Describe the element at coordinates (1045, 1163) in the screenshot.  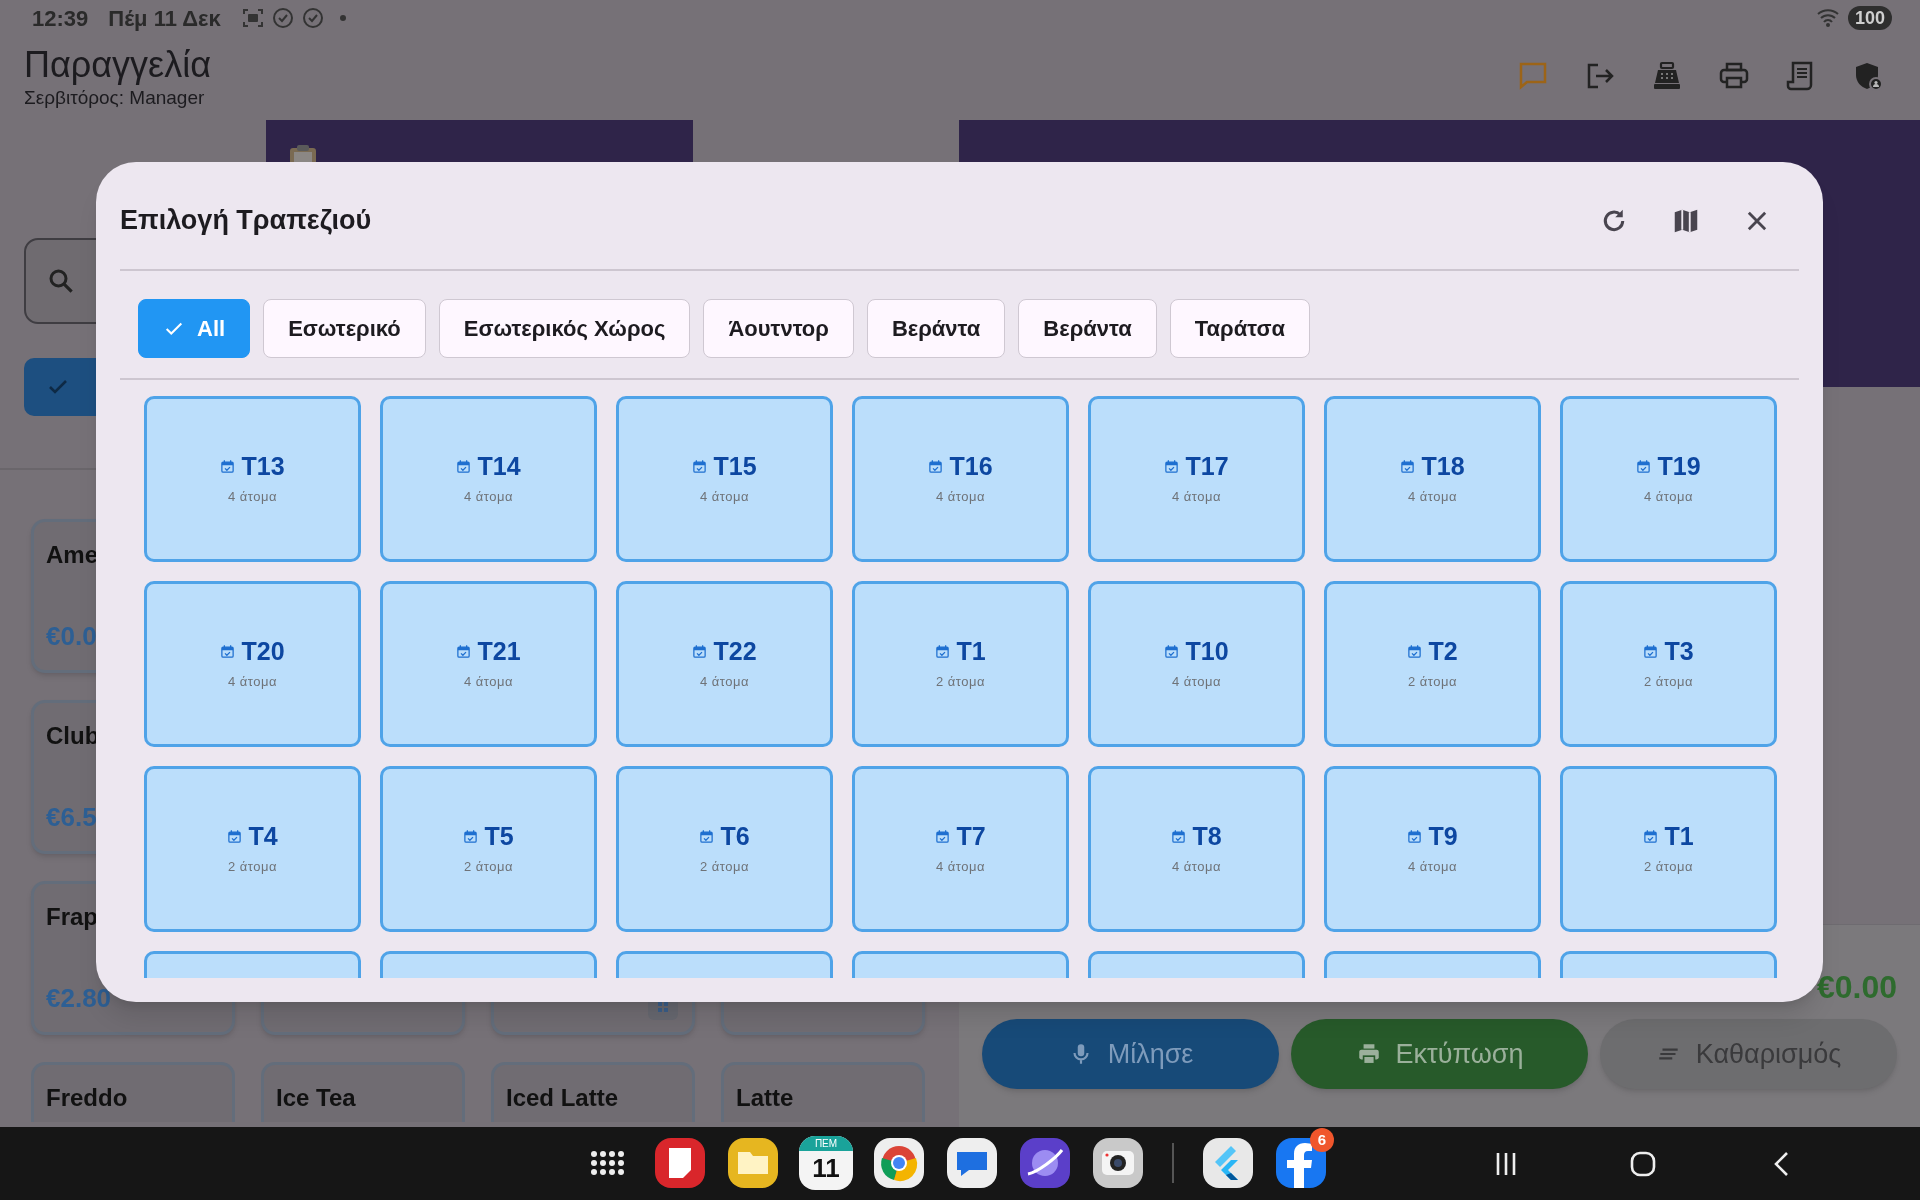
I see `internet-app-icon` at that location.